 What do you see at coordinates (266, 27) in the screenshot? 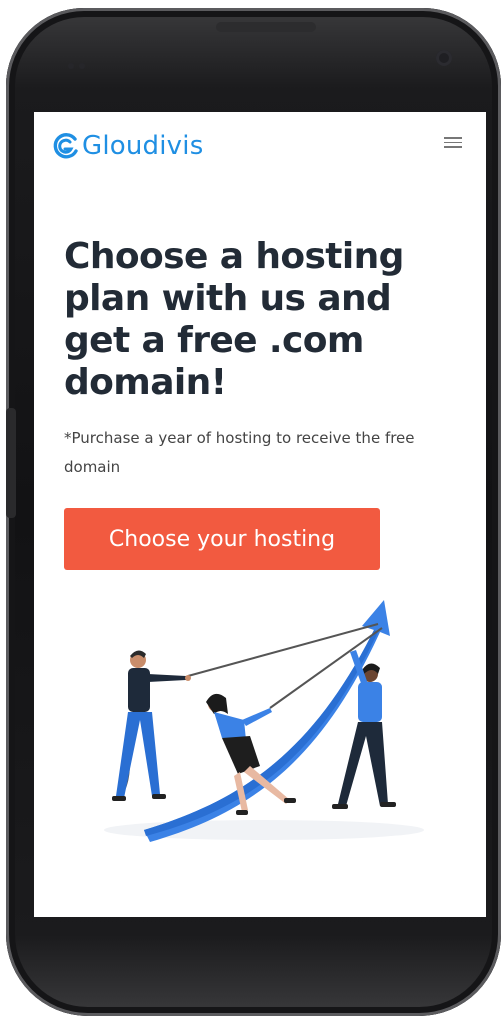
I see `phone-earpiece` at bounding box center [266, 27].